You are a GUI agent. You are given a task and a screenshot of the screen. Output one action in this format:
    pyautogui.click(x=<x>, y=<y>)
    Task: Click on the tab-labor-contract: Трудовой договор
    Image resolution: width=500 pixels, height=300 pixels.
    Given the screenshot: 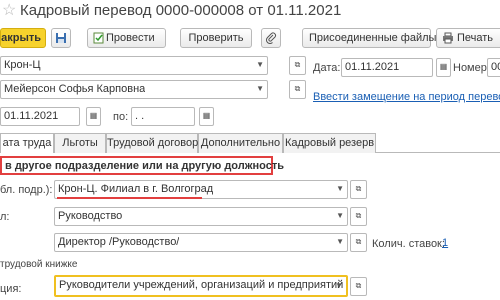 What is the action you would take?
    pyautogui.click(x=152, y=143)
    